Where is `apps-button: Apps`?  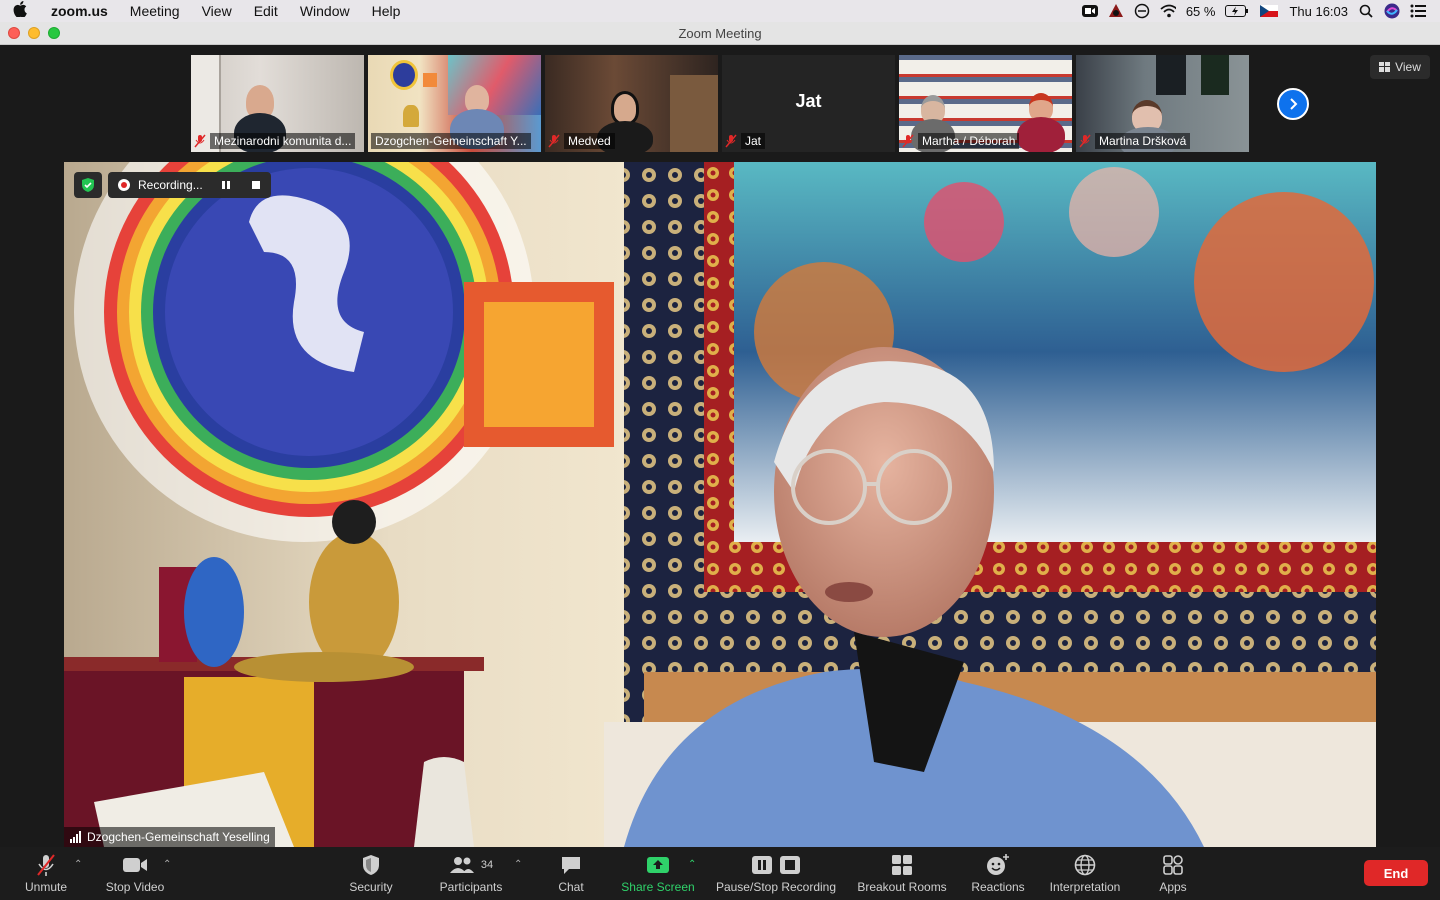 apps-button: Apps is located at coordinates (1173, 873).